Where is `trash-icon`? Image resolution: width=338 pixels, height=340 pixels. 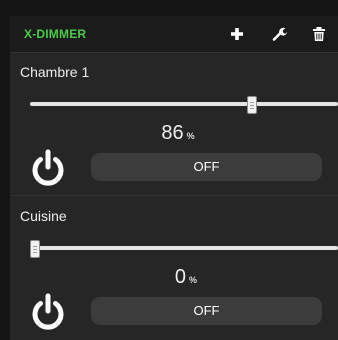 trash-icon is located at coordinates (319, 34).